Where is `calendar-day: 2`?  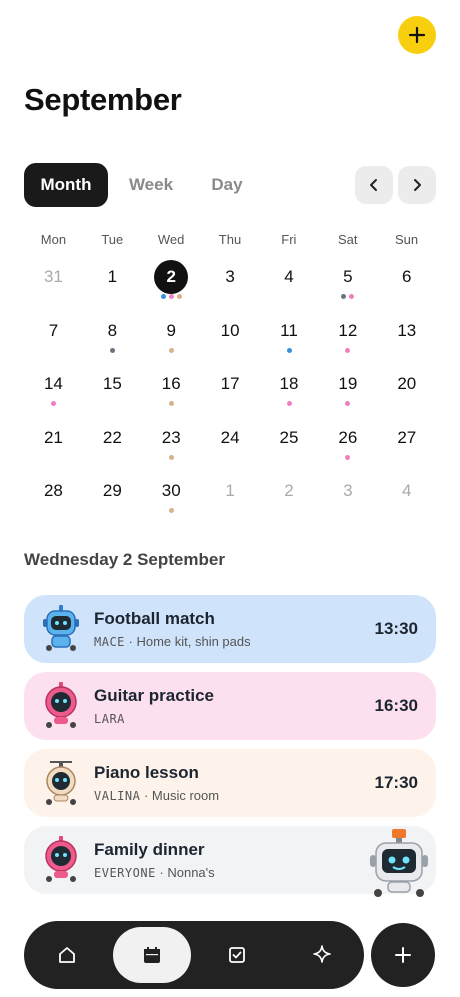
calendar-day: 2 is located at coordinates (289, 493).